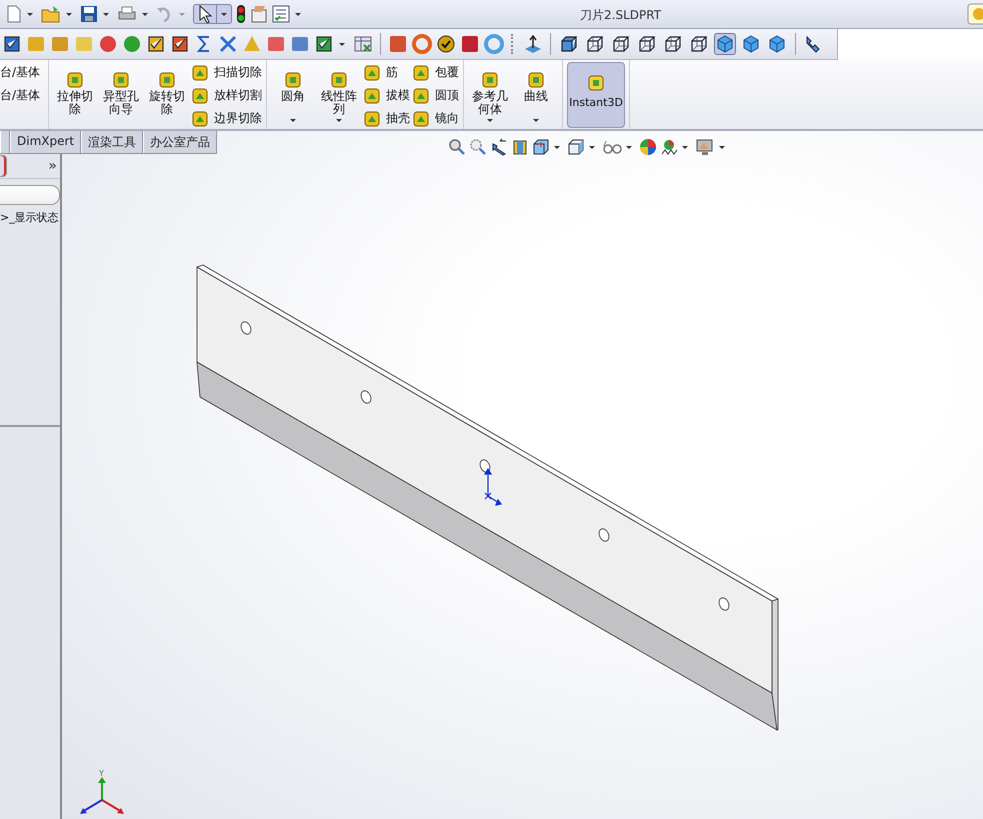 The width and height of the screenshot is (983, 819). What do you see at coordinates (669, 147) in the screenshot?
I see `scene-icon` at bounding box center [669, 147].